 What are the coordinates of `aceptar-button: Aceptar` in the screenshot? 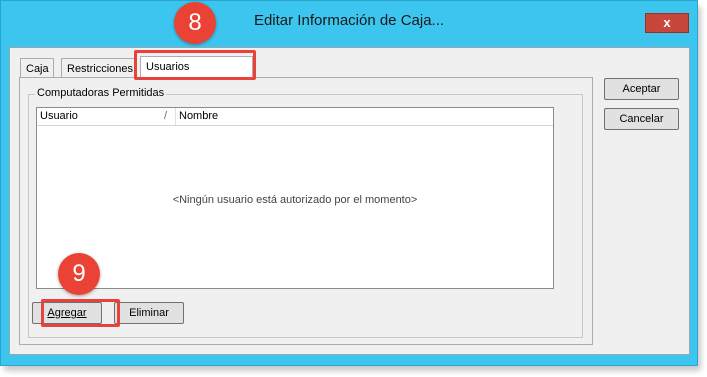 It's located at (641, 89).